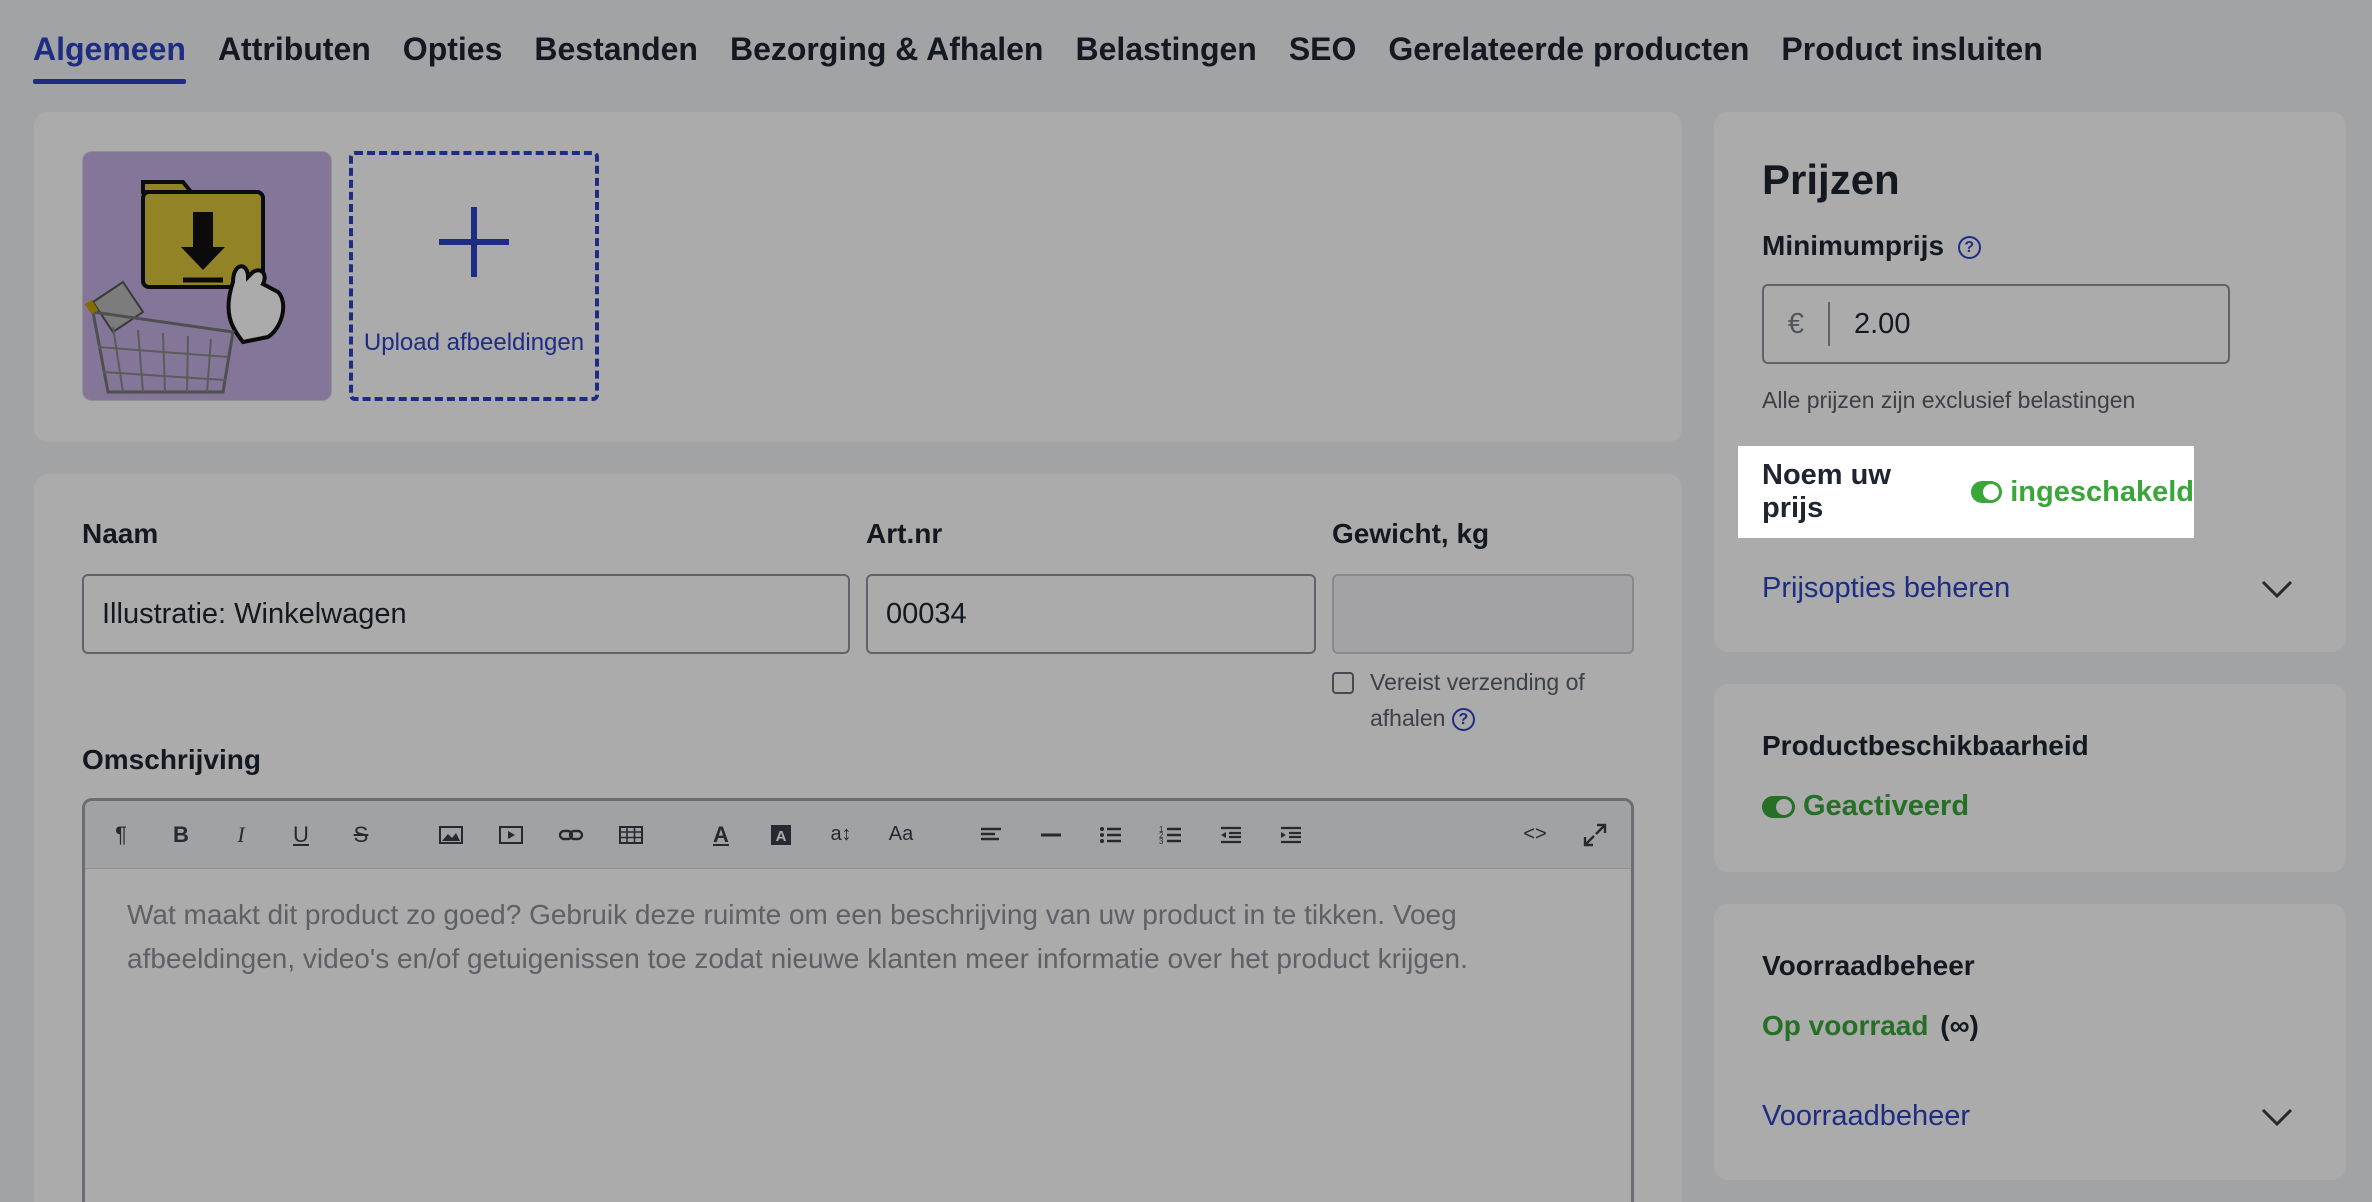 The height and width of the screenshot is (1202, 2372). Describe the element at coordinates (1291, 835) in the screenshot. I see `indent-icon` at that location.